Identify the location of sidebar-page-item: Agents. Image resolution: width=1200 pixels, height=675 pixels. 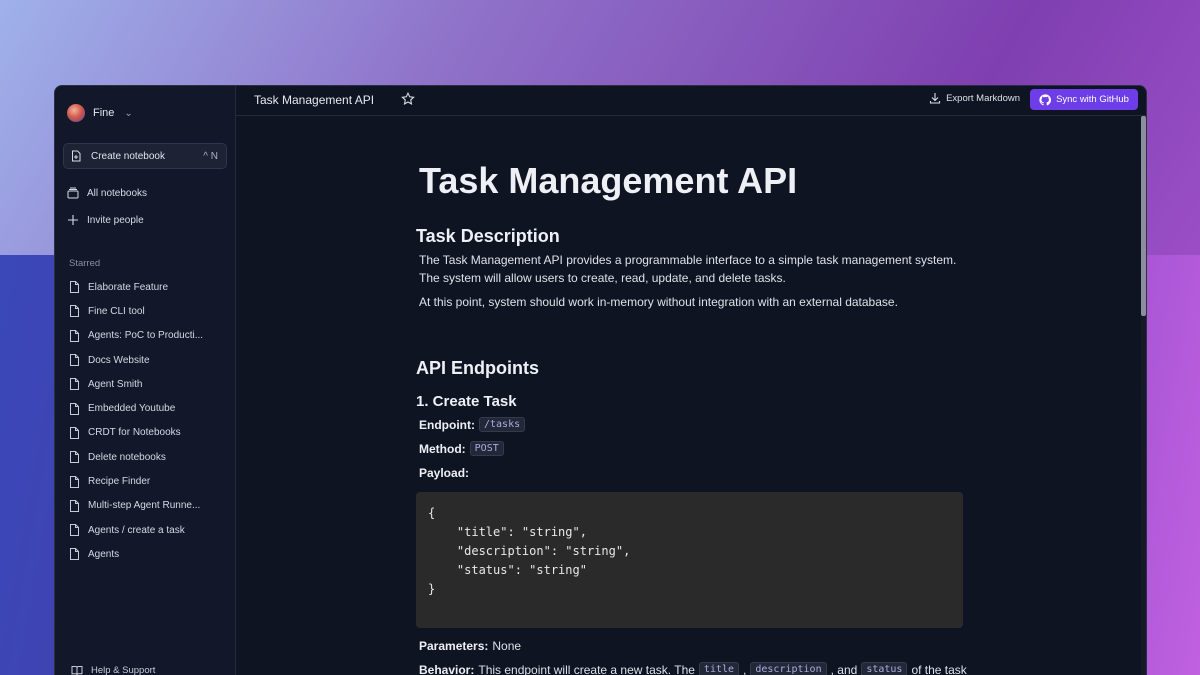
(149, 554).